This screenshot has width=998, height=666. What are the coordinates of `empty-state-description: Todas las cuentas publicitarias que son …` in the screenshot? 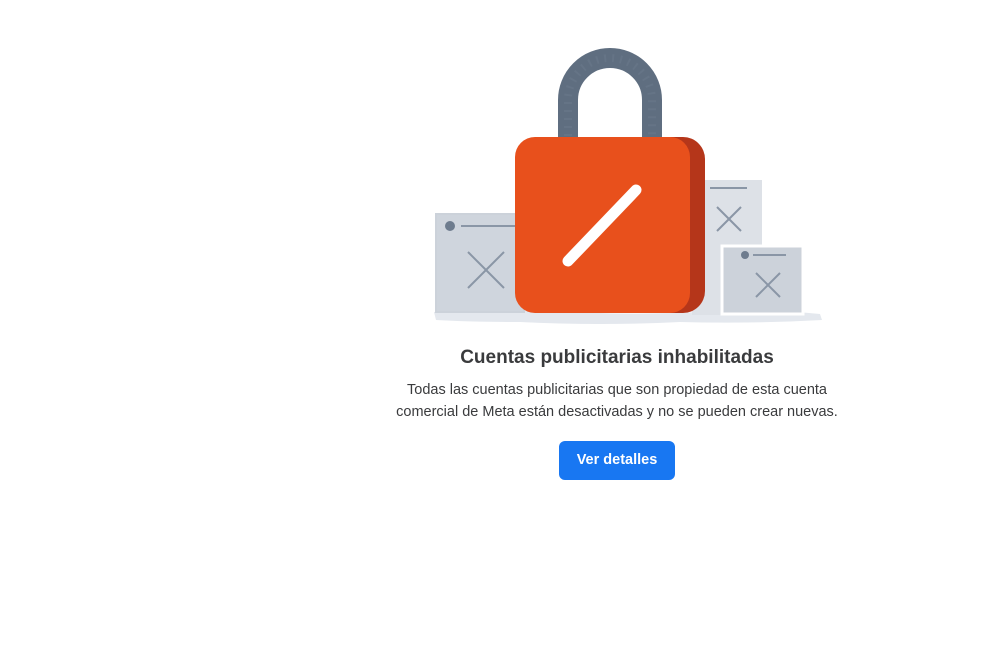 It's located at (617, 401).